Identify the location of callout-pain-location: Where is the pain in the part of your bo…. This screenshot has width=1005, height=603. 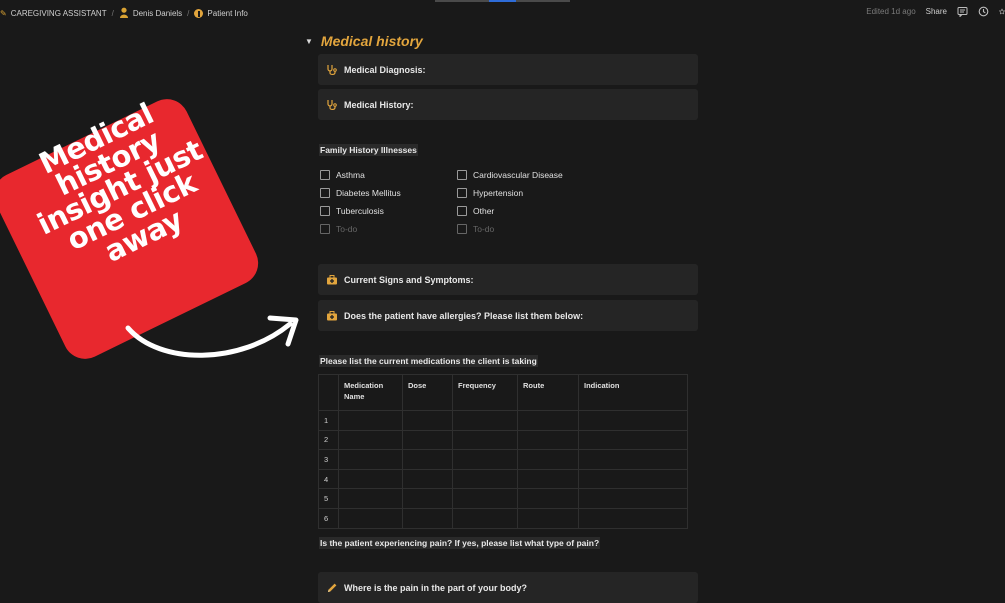
(508, 587).